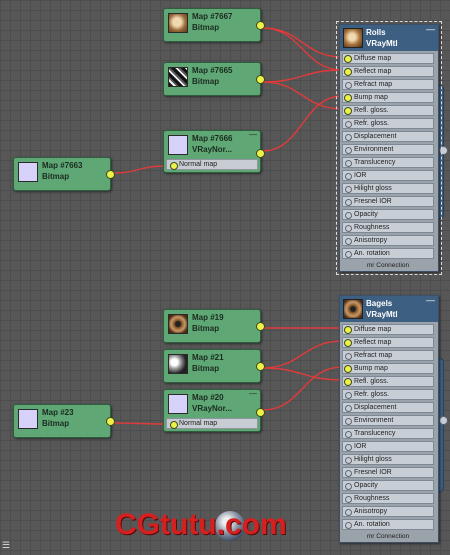  What do you see at coordinates (214, 151) in the screenshot?
I see `map-node-7666: Map #7666 VRayNor... — Normal map` at bounding box center [214, 151].